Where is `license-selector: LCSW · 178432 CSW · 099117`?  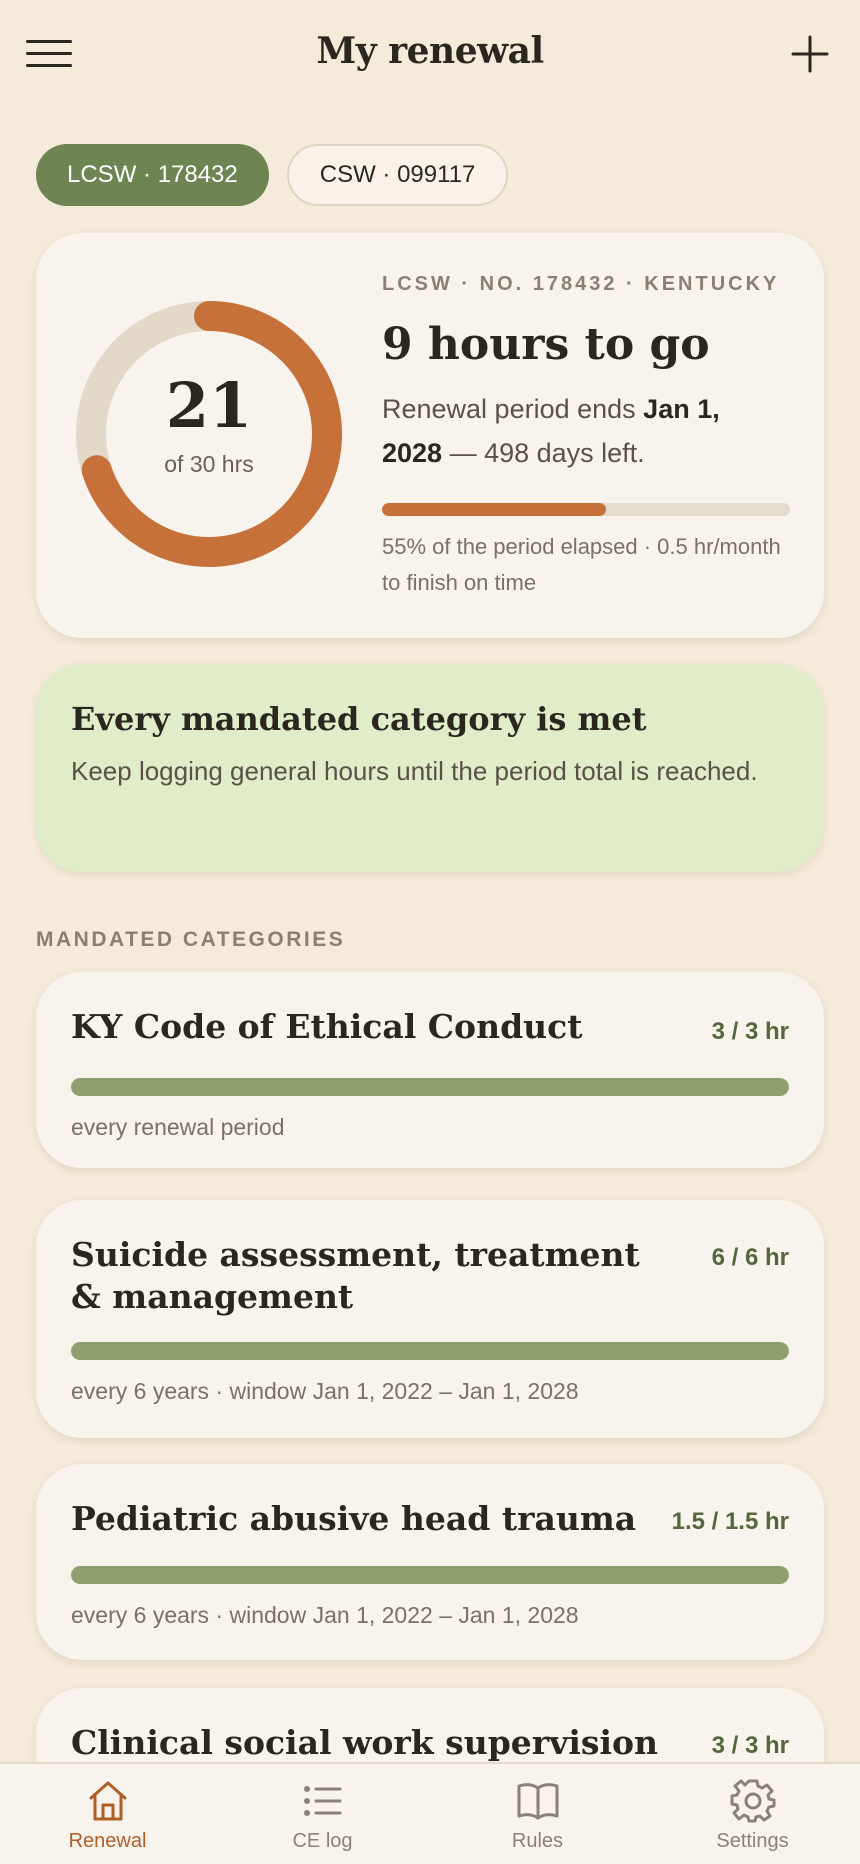 license-selector: LCSW · 178432 CSW · 099117 is located at coordinates (272, 175).